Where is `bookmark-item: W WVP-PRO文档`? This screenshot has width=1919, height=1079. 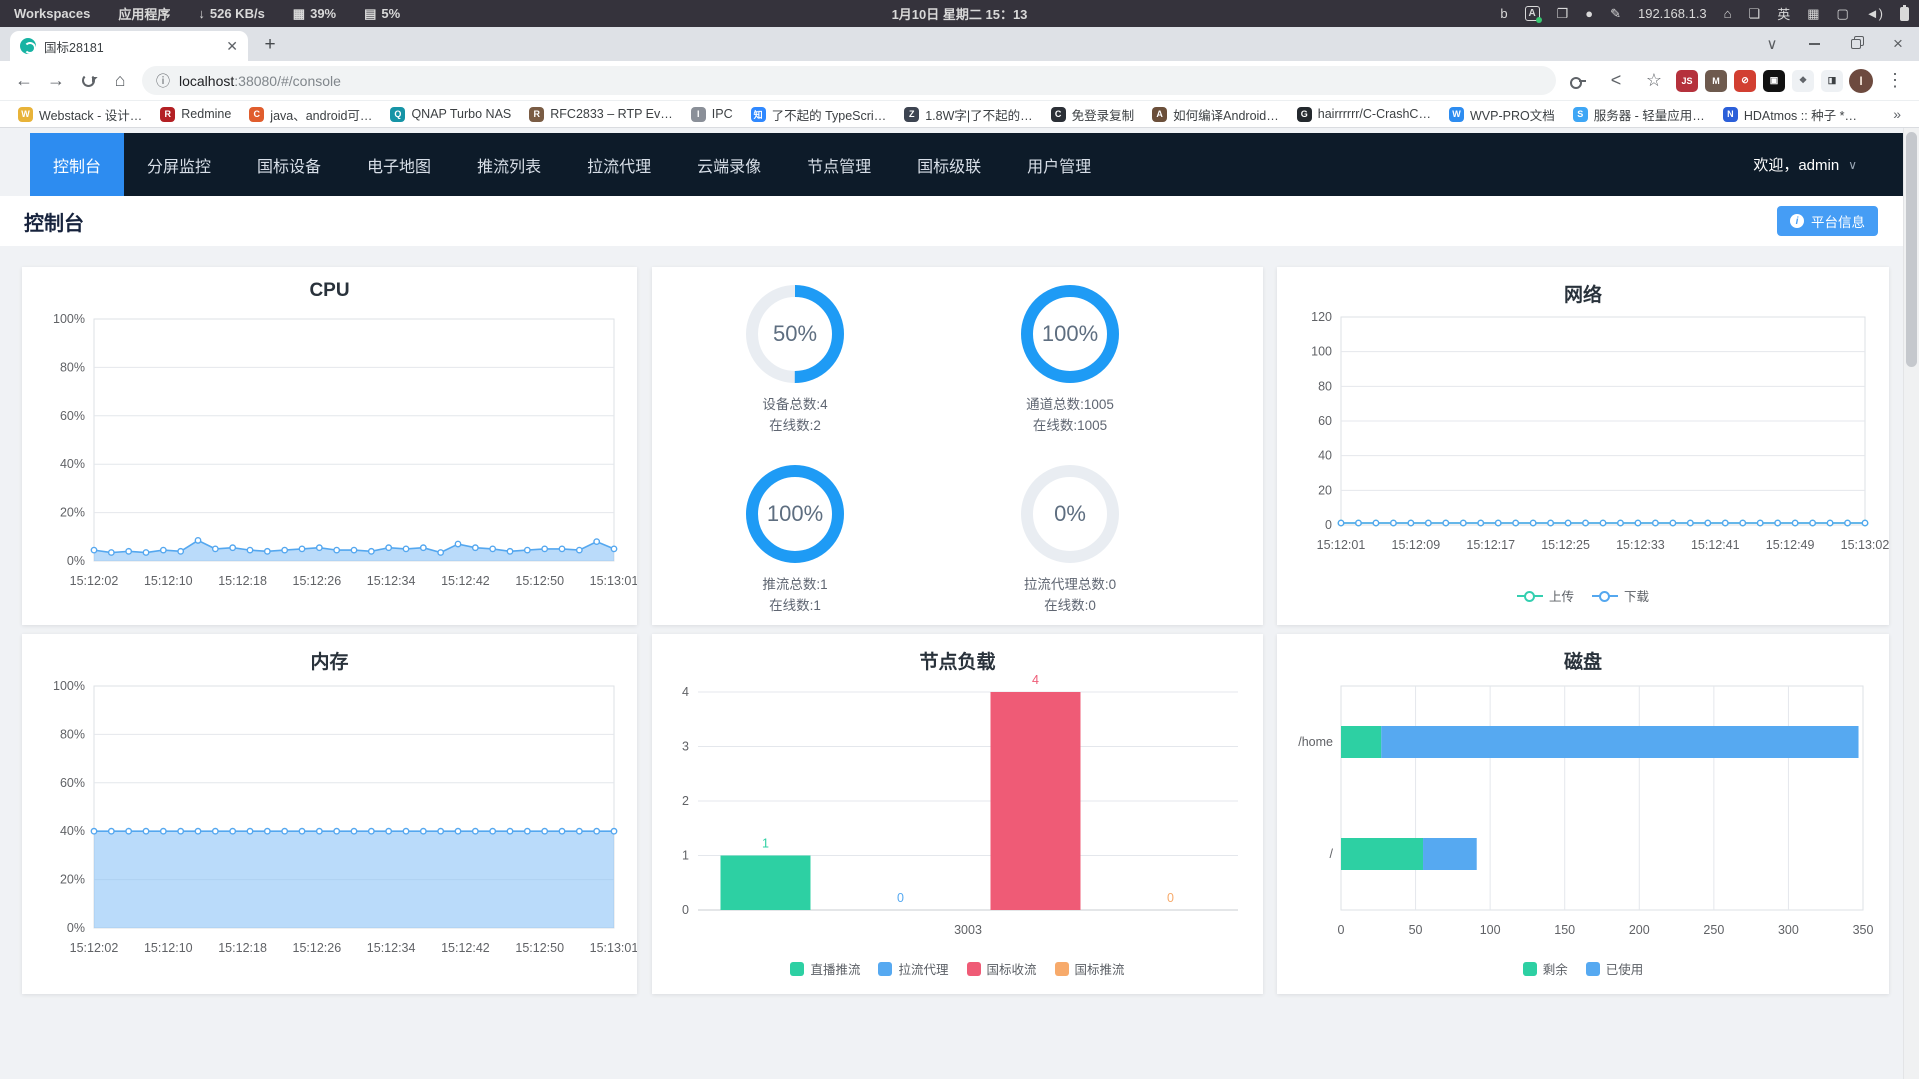
bookmark-item: W WVP-PRO文档 is located at coordinates (1502, 114).